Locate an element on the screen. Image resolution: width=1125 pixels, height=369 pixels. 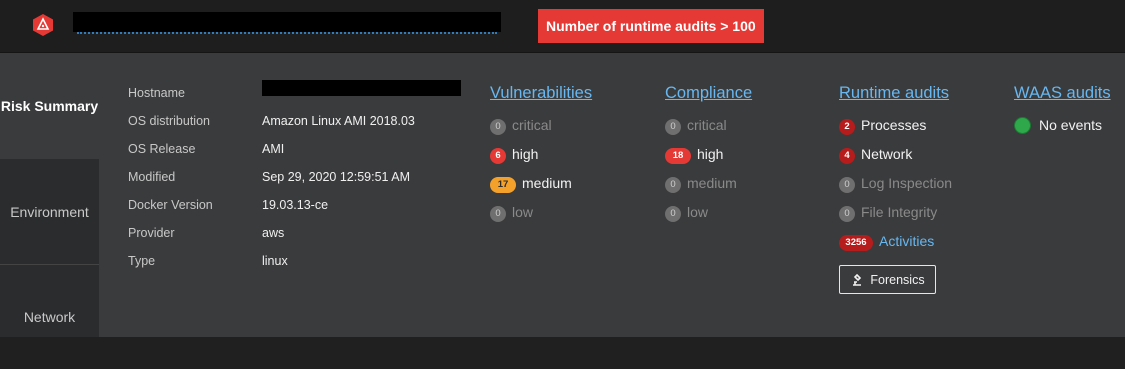
compliance-high: 18 high is located at coordinates (694, 154).